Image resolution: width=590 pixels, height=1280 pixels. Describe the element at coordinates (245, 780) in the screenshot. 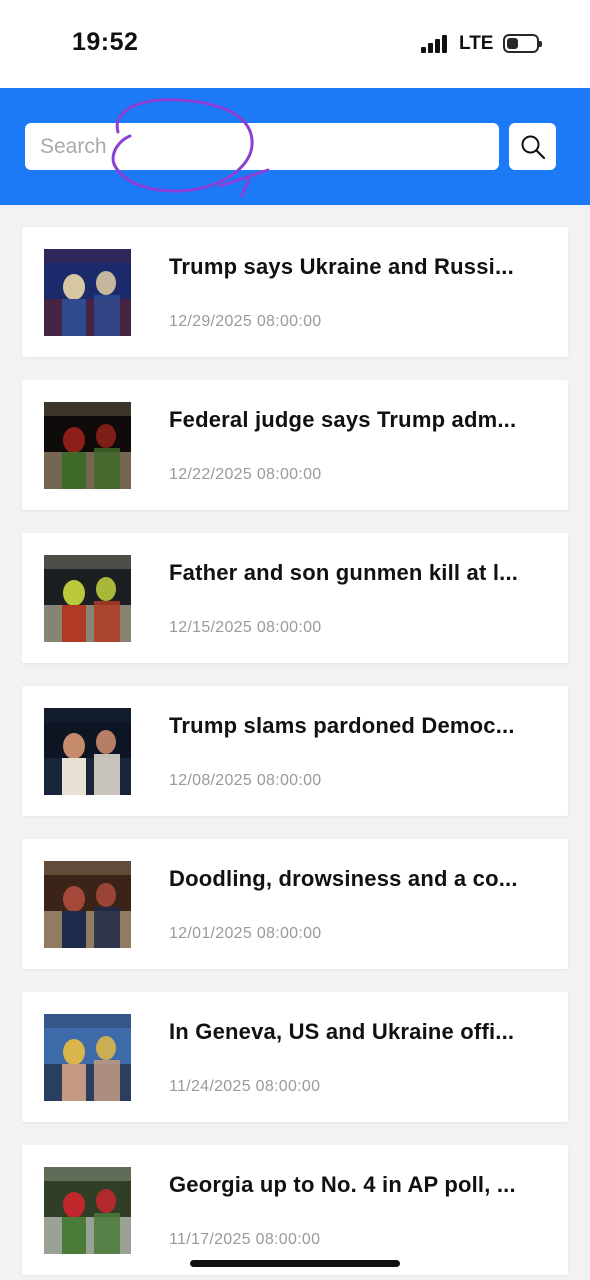

I see `news-date: 12/08/2025 08:00:00` at that location.